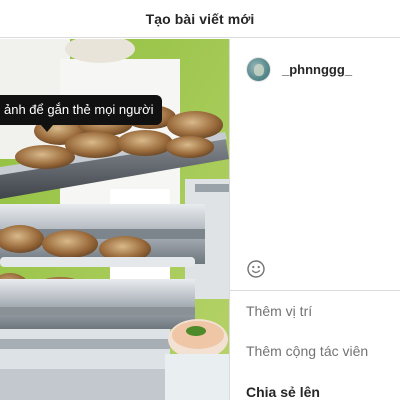 The height and width of the screenshot is (400, 400). Describe the element at coordinates (81, 110) in the screenshot. I see `tag-people-tooltip: ảnh để gắn thẻ mọi người` at that location.